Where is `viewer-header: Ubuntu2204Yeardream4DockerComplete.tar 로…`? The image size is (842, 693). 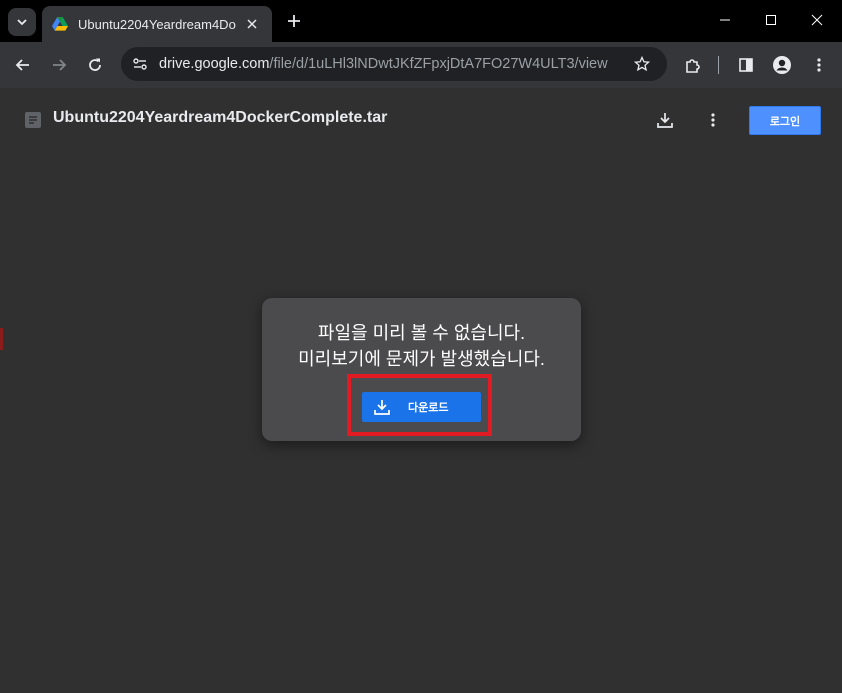
viewer-header: Ubuntu2204Yeardream4DockerComplete.tar 로… is located at coordinates (421, 120).